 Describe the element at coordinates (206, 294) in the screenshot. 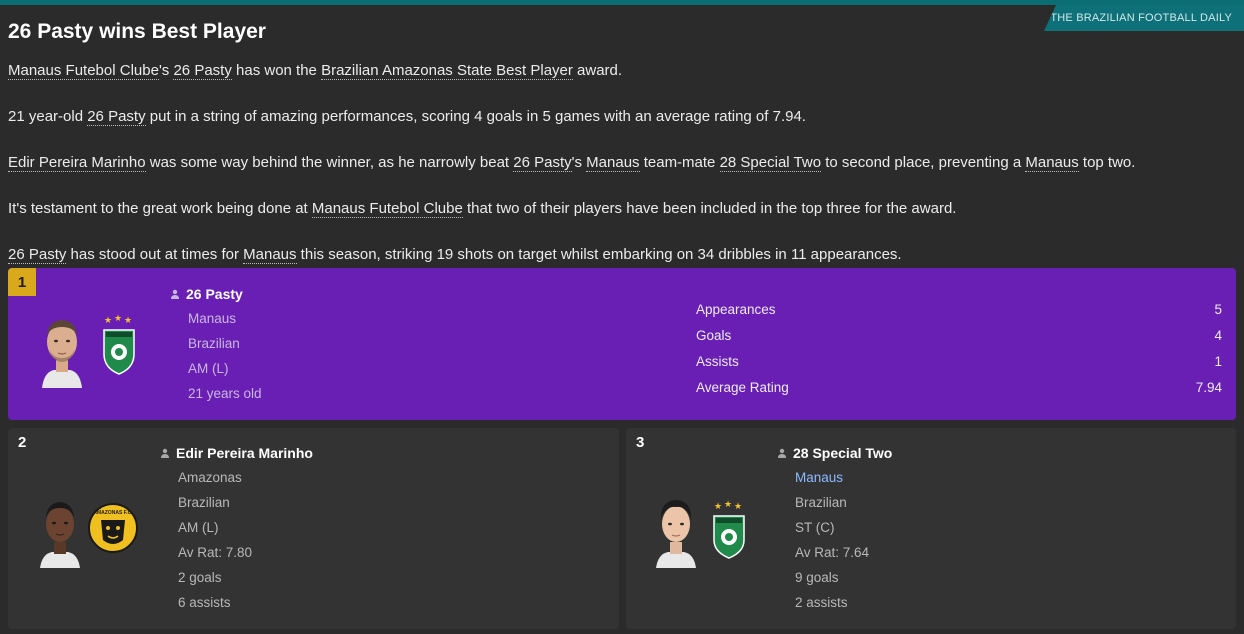

I see `player-name: 26 Pasty` at that location.